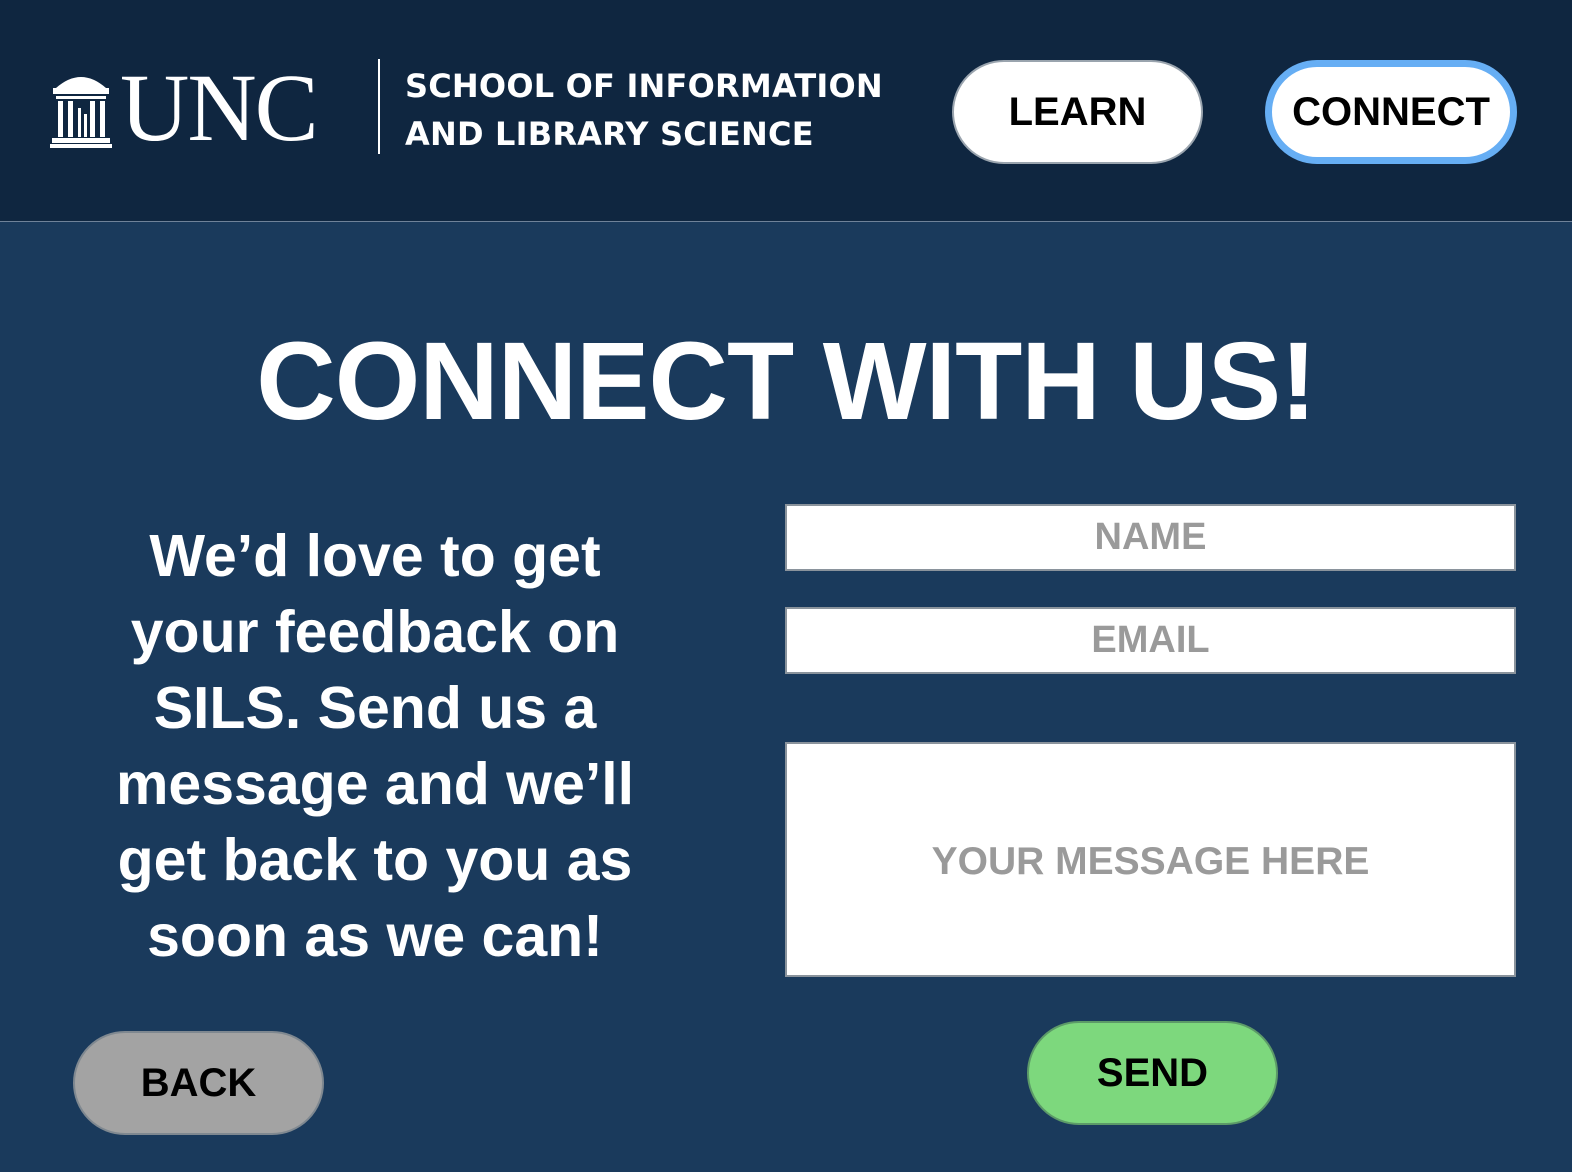 This screenshot has width=1572, height=1172. Describe the element at coordinates (219, 107) in the screenshot. I see `logo-wordmark: UNC` at that location.